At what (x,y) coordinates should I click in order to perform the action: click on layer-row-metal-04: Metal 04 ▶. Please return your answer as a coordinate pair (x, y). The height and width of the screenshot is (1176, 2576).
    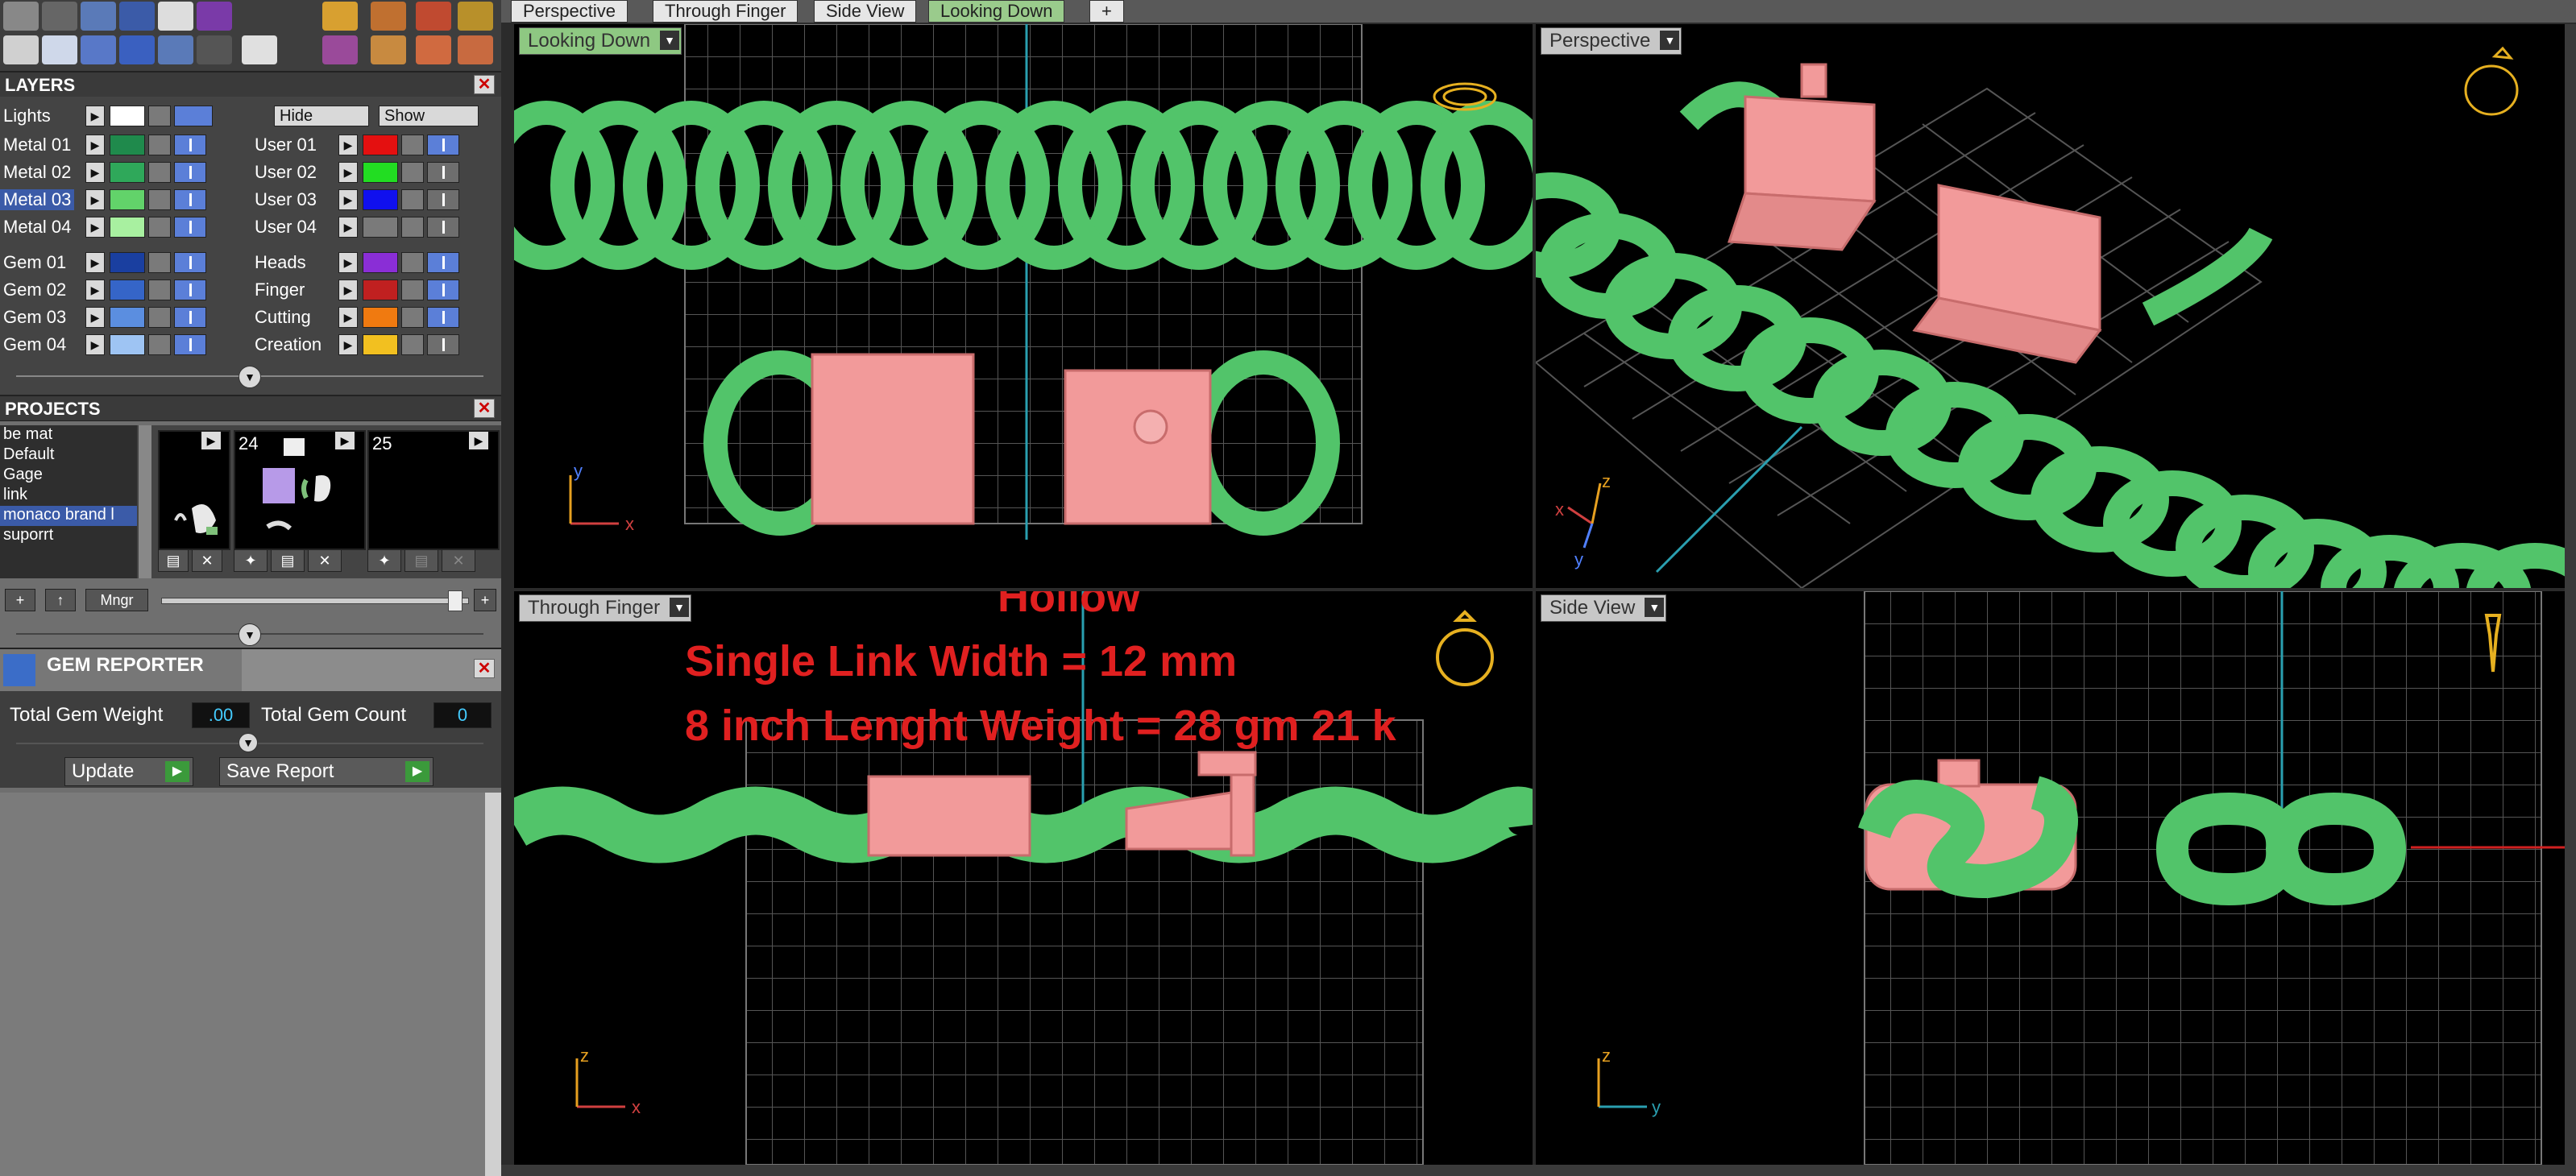
    Looking at the image, I should click on (121, 226).